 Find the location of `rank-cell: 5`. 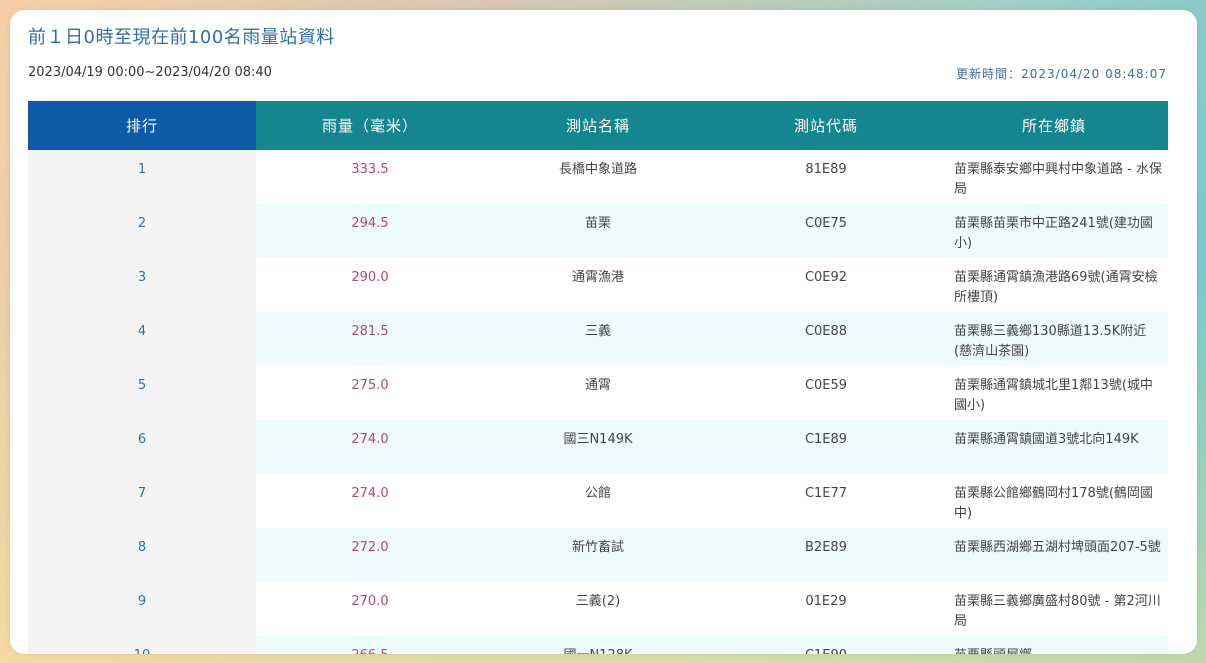

rank-cell: 5 is located at coordinates (142, 393).